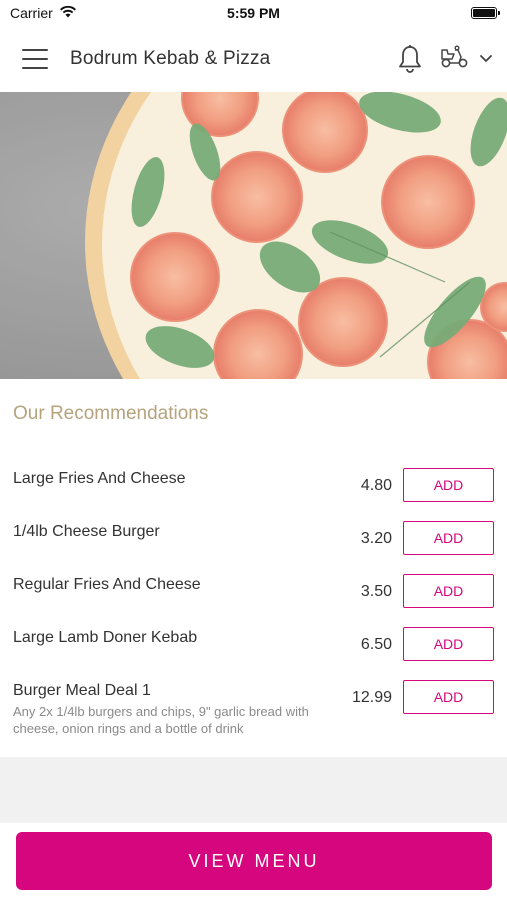 This screenshot has height=900, width=507. Describe the element at coordinates (111, 413) in the screenshot. I see `section-title: Our Recommendations` at that location.